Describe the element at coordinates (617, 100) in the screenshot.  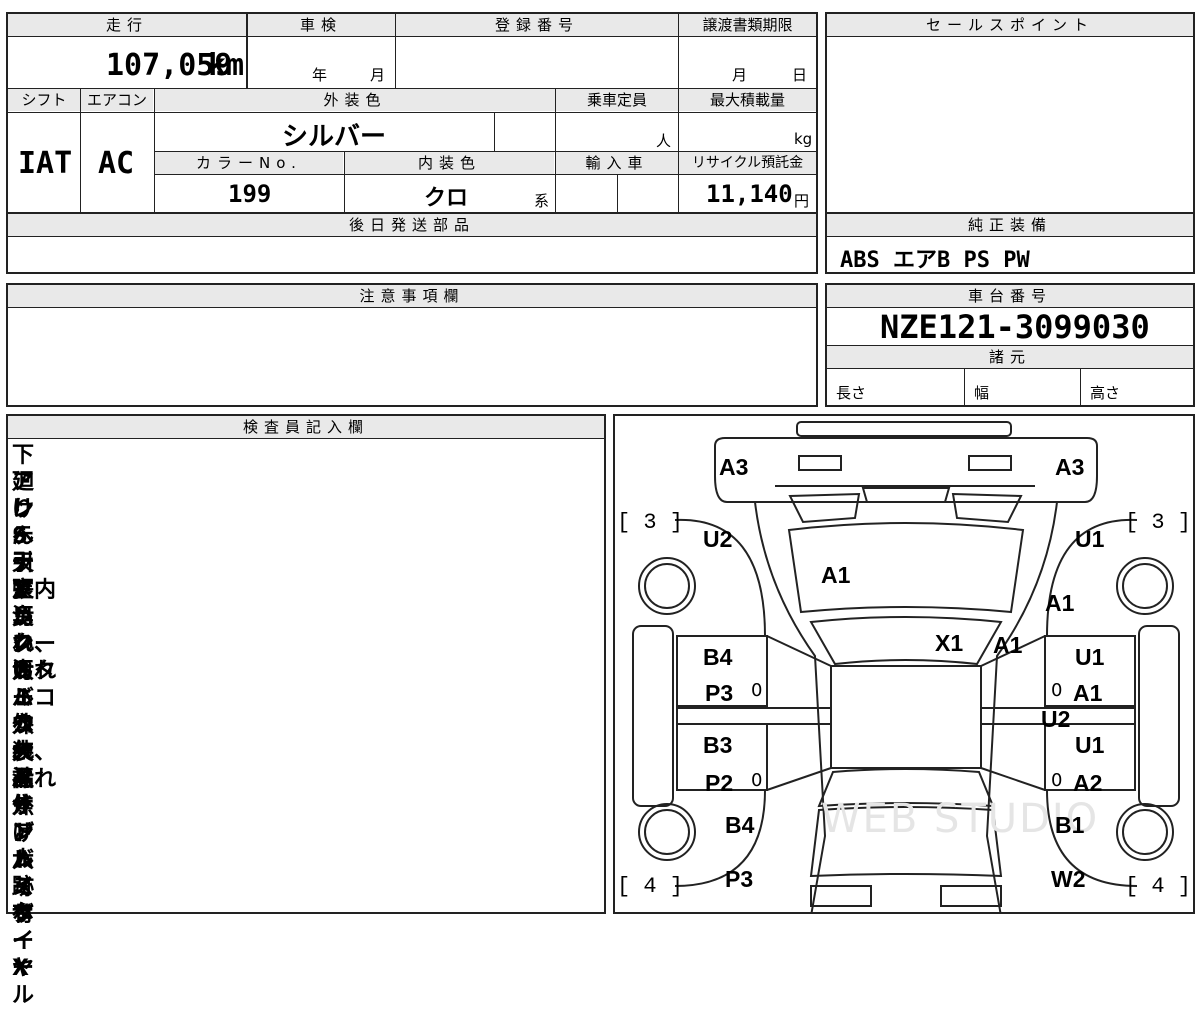
I see `header-capacity: 乗車定員` at that location.